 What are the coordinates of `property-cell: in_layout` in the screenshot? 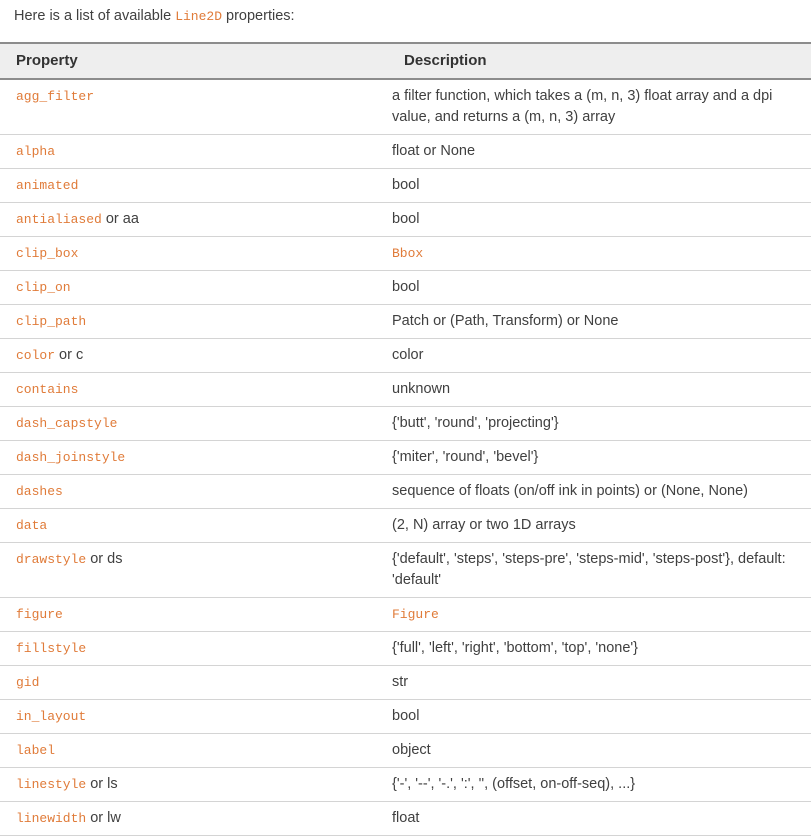 It's located at (194, 717).